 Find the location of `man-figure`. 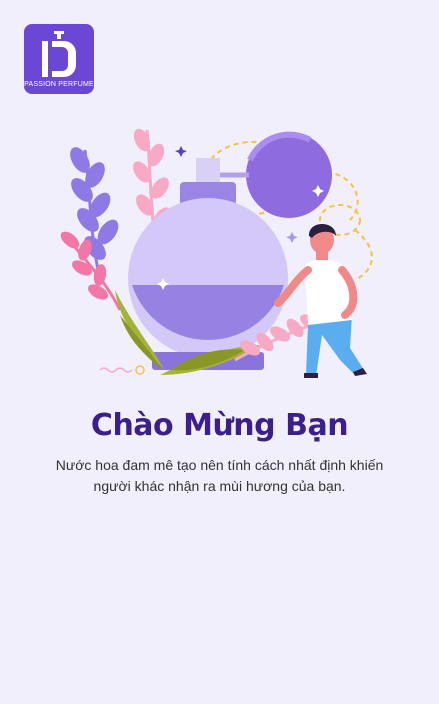

man-figure is located at coordinates (320, 301).